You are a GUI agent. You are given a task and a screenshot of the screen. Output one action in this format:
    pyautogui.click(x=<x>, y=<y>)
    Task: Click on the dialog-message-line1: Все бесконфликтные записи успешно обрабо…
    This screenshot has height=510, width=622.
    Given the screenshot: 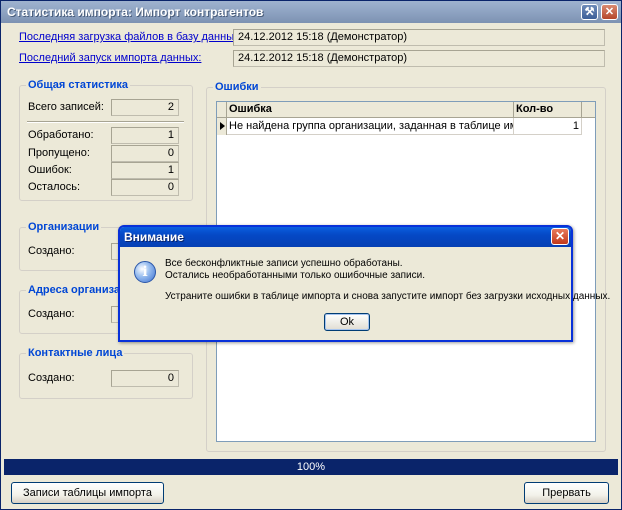 What is the action you would take?
    pyautogui.click(x=284, y=263)
    